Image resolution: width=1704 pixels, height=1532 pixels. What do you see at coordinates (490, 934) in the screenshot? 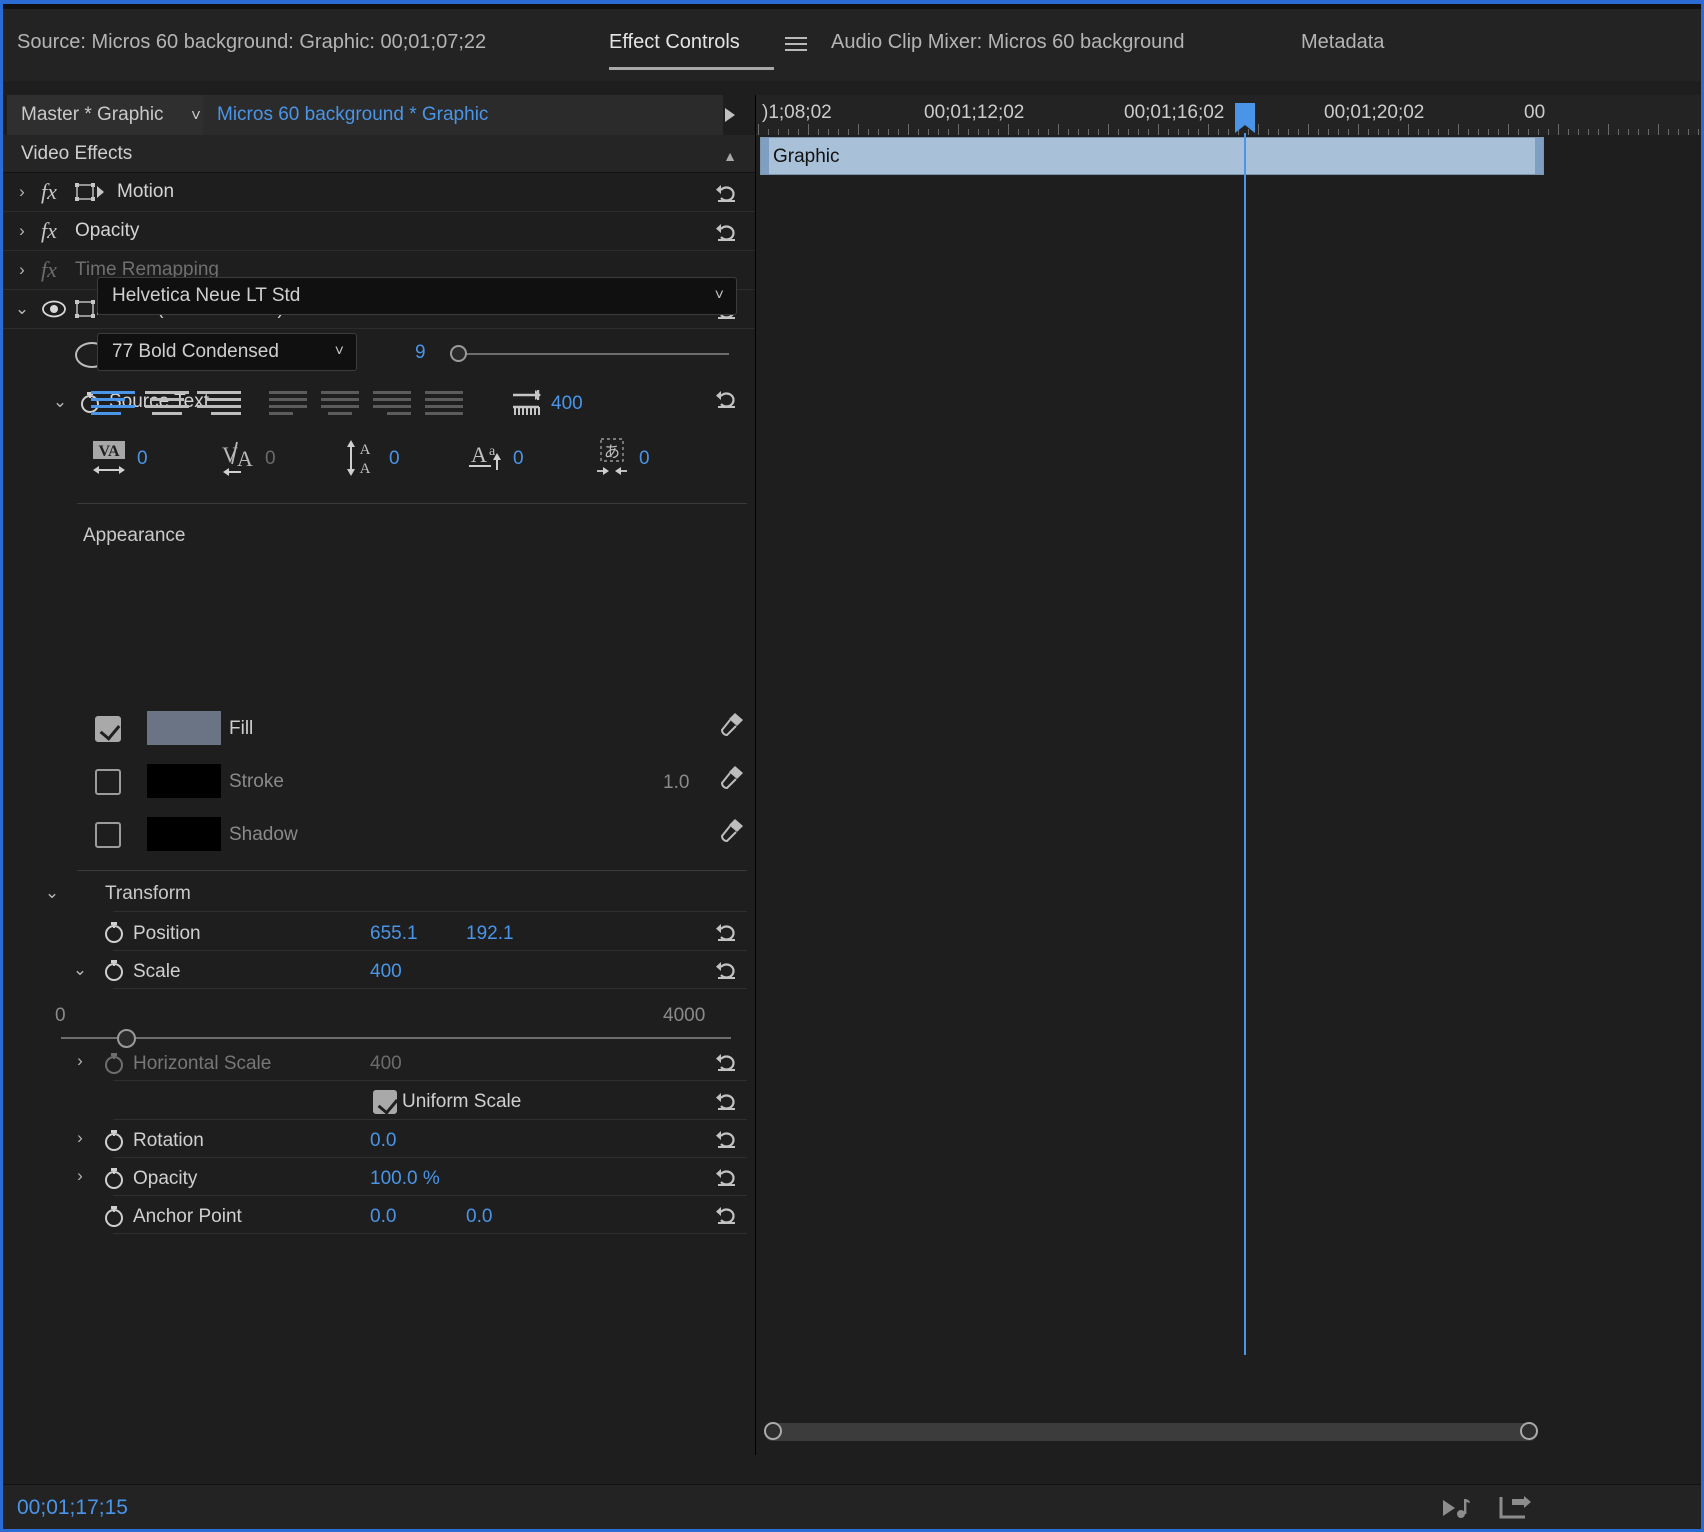
I see `position-y-value: 192.1` at bounding box center [490, 934].